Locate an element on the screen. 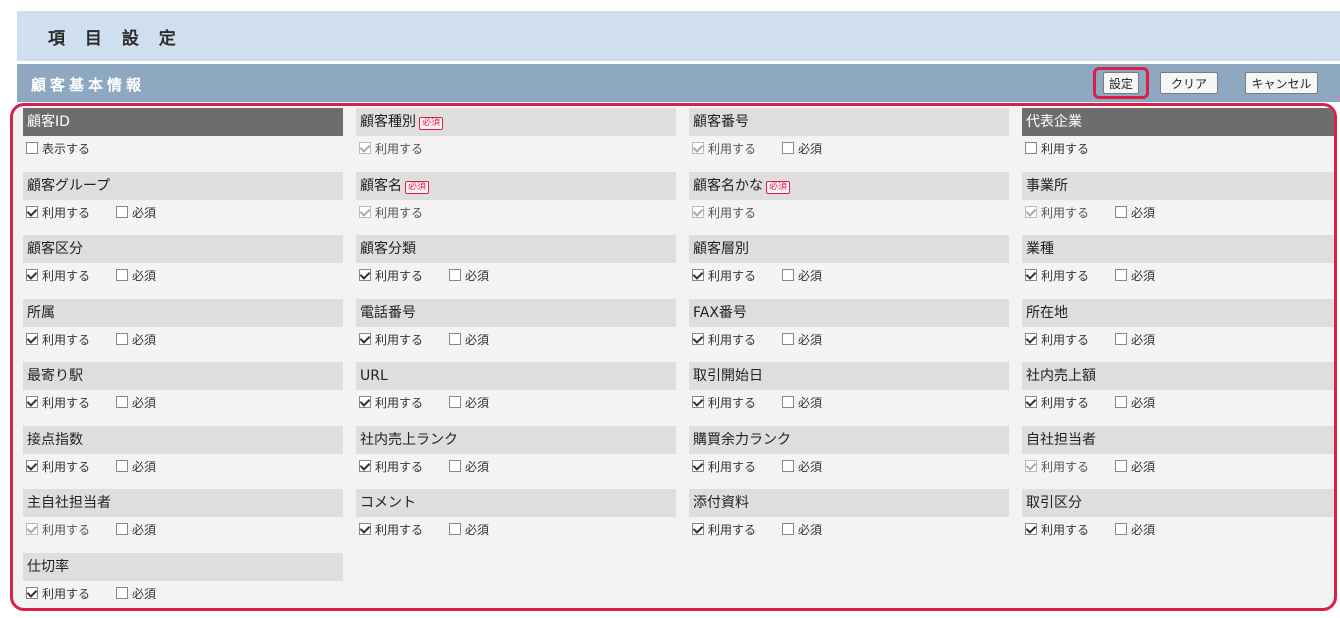 The width and height of the screenshot is (1340, 618). field-label-text: 添付資料 is located at coordinates (721, 503).